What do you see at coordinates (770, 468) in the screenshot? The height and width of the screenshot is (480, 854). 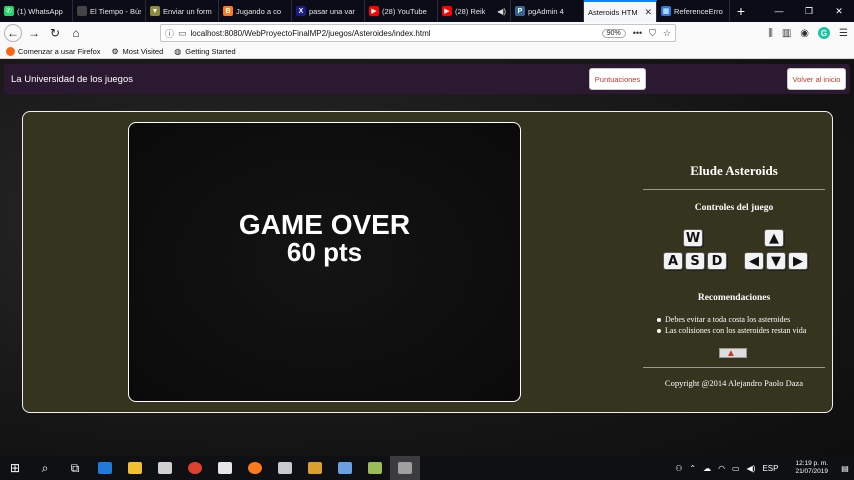 I see `language-indicator: ESP` at bounding box center [770, 468].